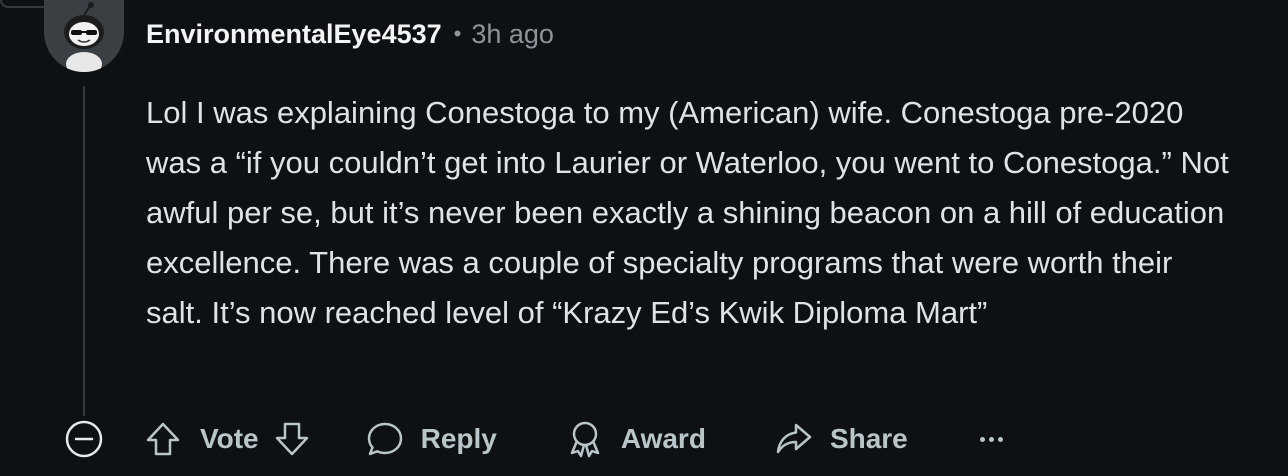  What do you see at coordinates (385, 439) in the screenshot?
I see `comment-bubble-icon` at bounding box center [385, 439].